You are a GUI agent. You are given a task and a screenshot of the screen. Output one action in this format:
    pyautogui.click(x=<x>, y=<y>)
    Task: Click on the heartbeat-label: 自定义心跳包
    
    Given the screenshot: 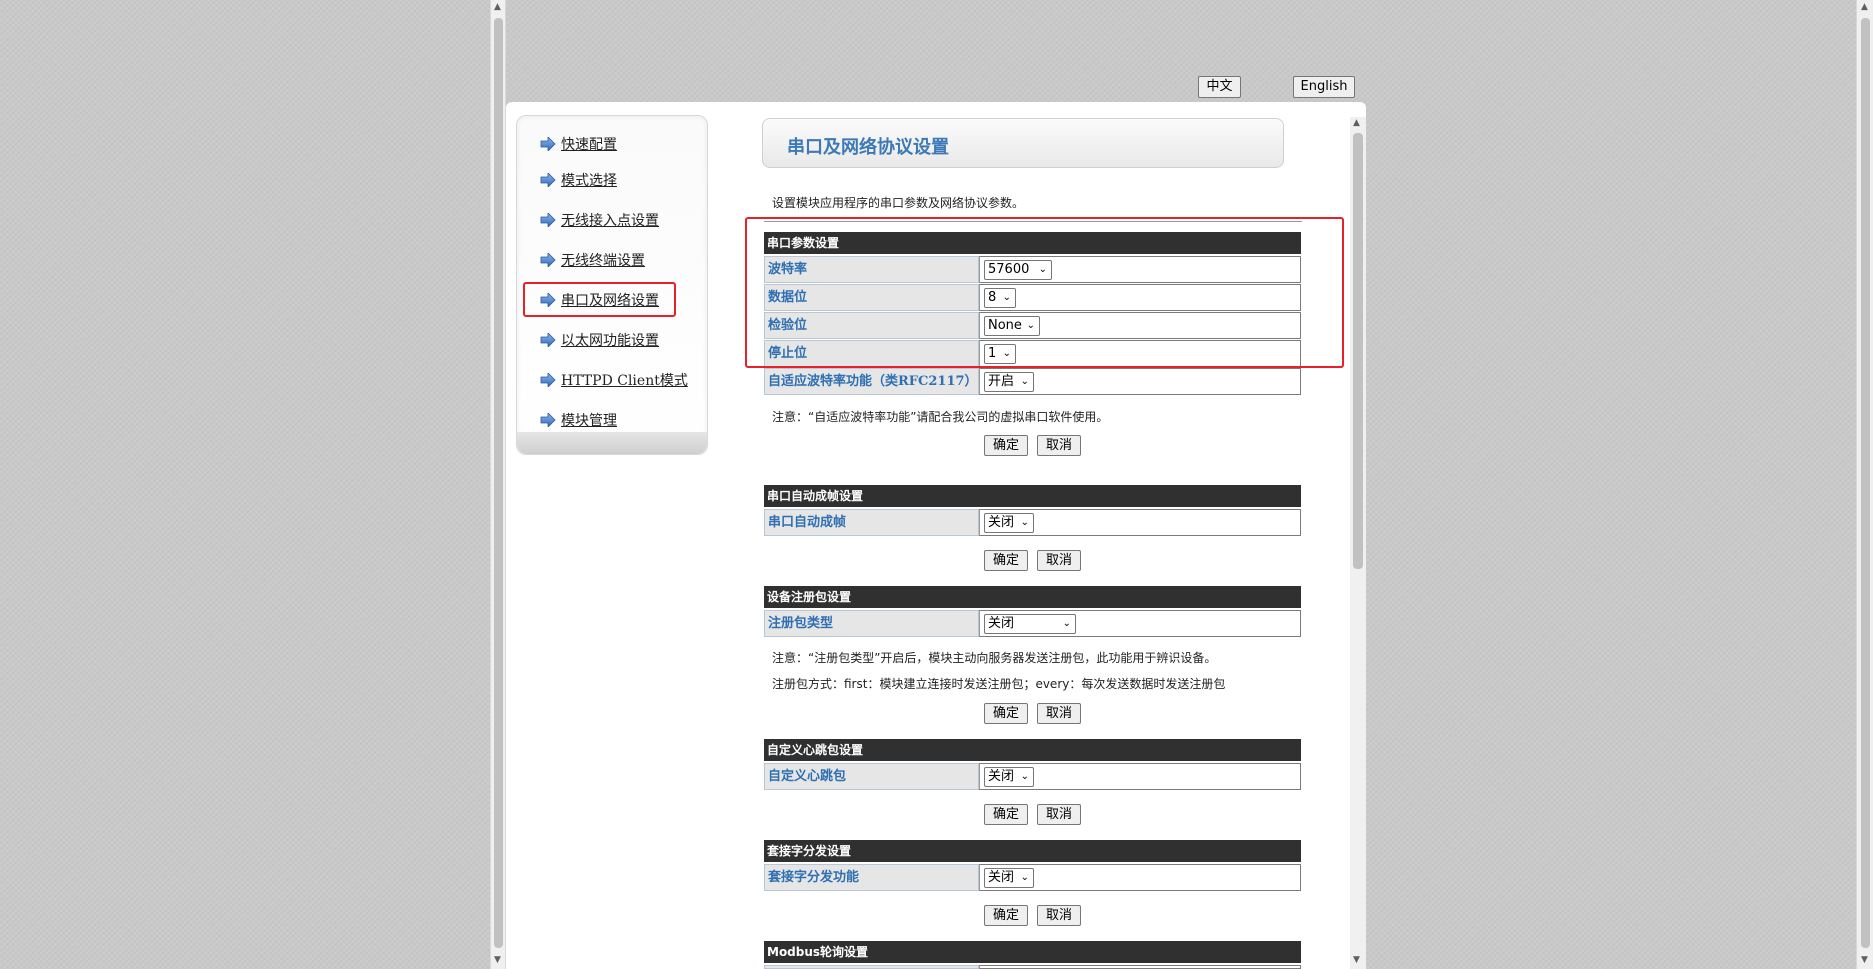 What is the action you would take?
    pyautogui.click(x=871, y=776)
    